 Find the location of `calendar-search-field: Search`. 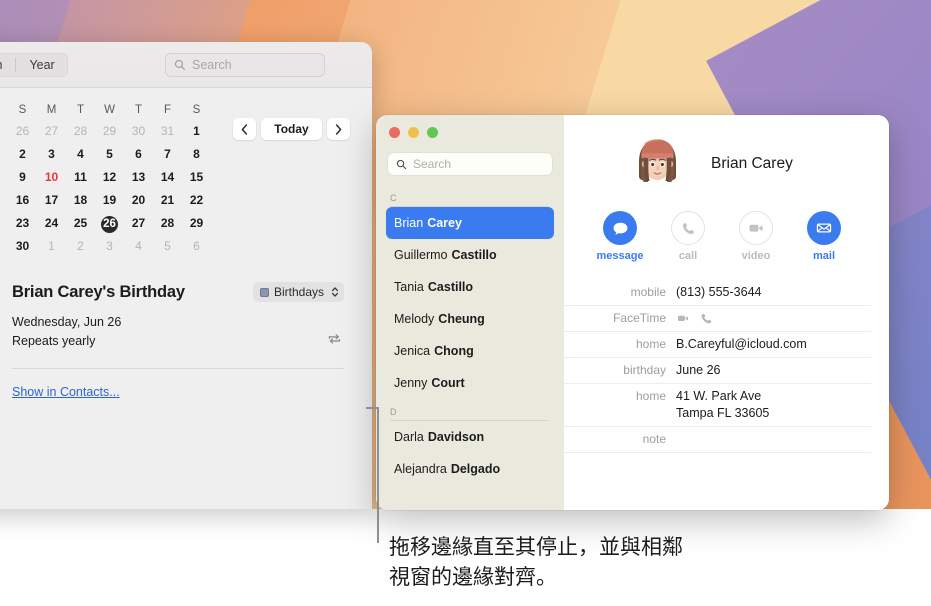

calendar-search-field: Search is located at coordinates (245, 65).